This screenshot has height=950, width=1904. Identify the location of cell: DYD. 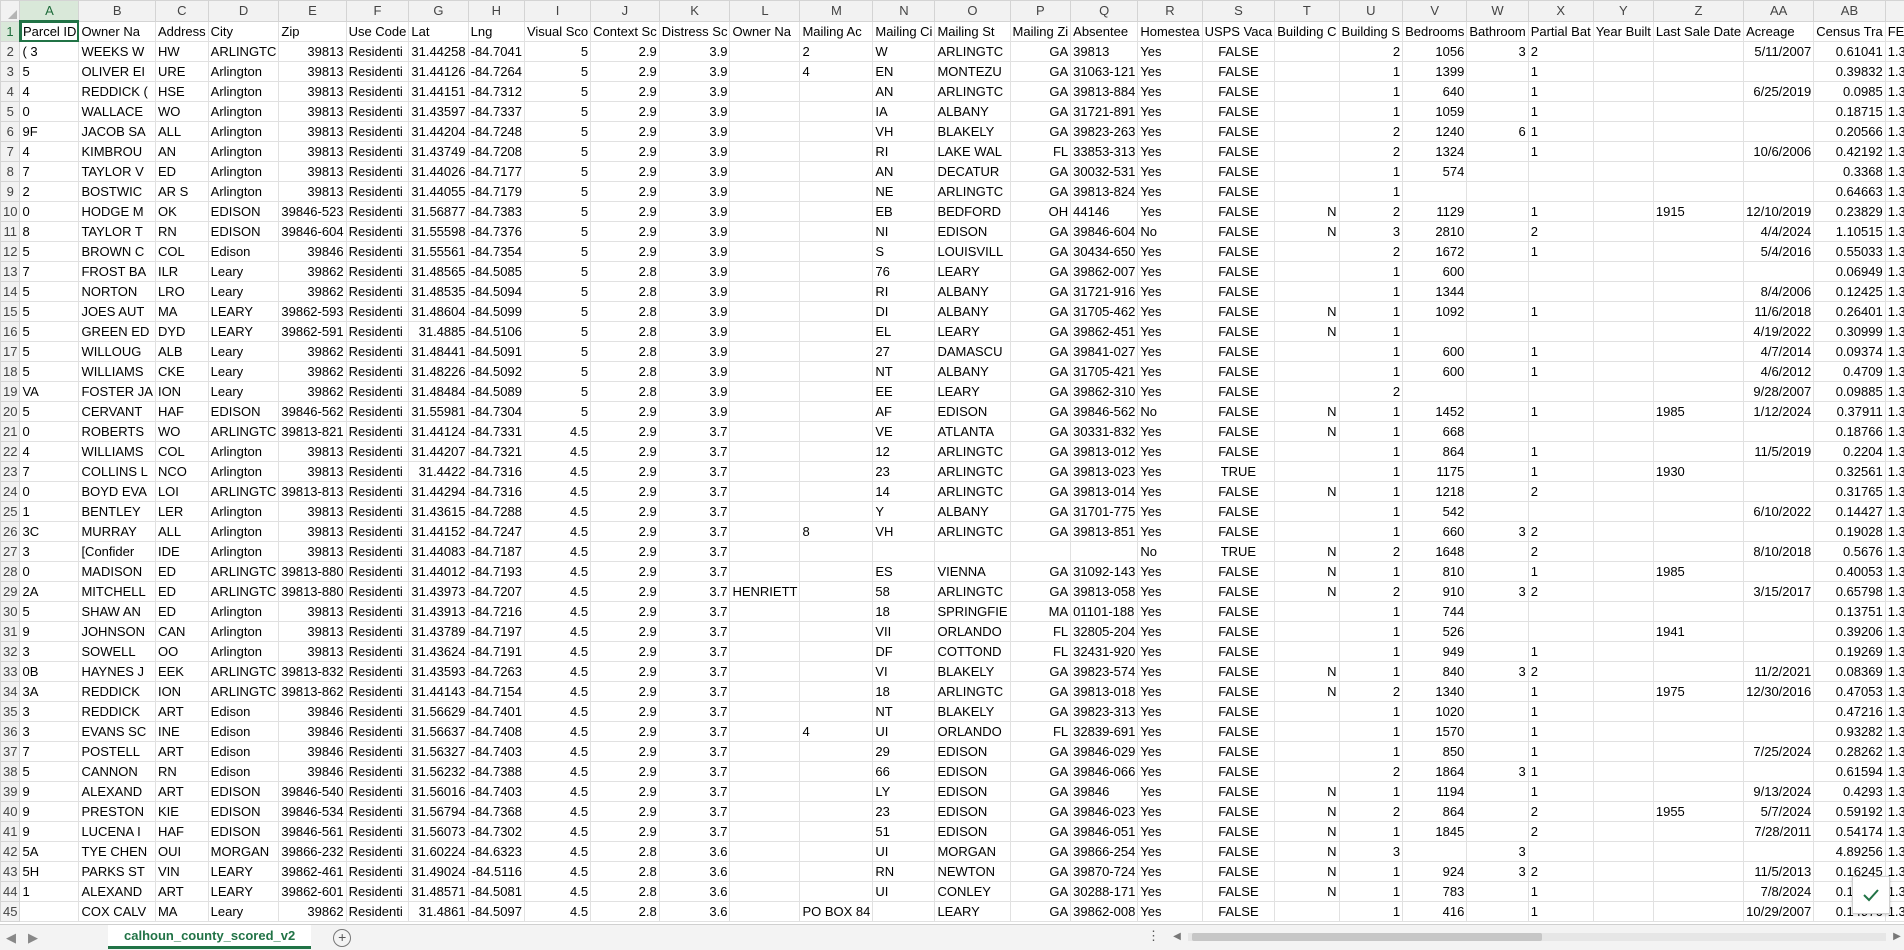
(181, 332).